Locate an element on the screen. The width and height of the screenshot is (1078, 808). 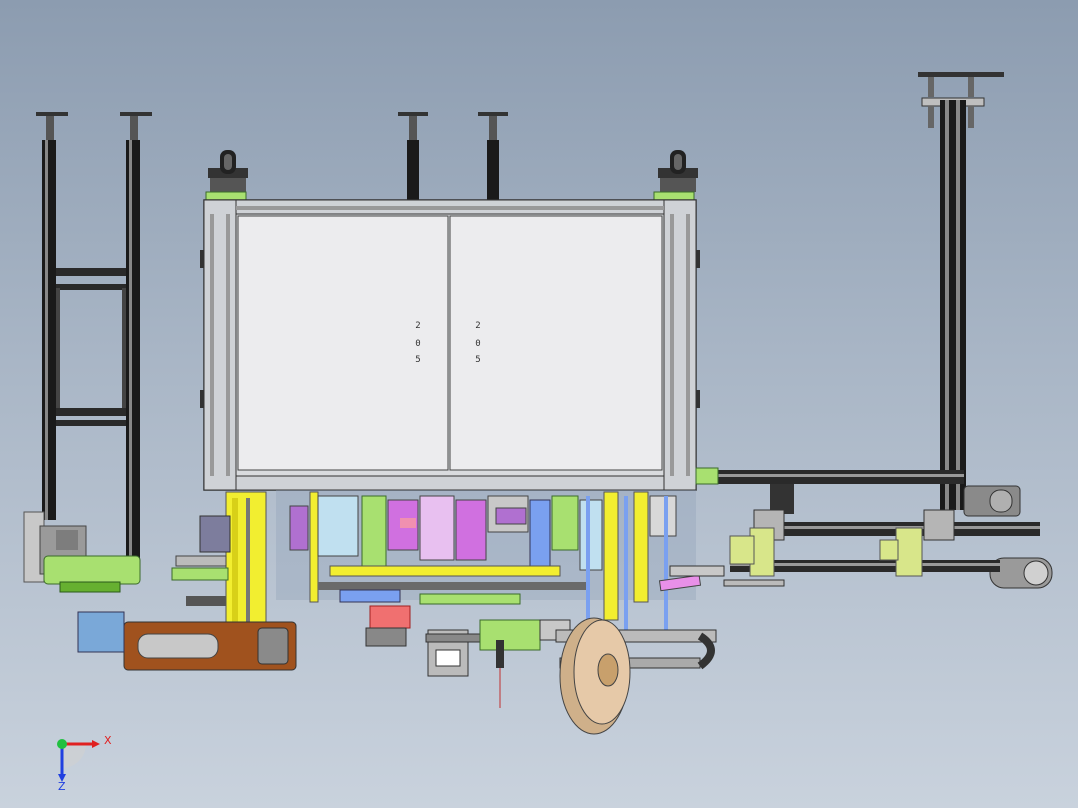
z-axis-label: Z is located at coordinates (62, 786).